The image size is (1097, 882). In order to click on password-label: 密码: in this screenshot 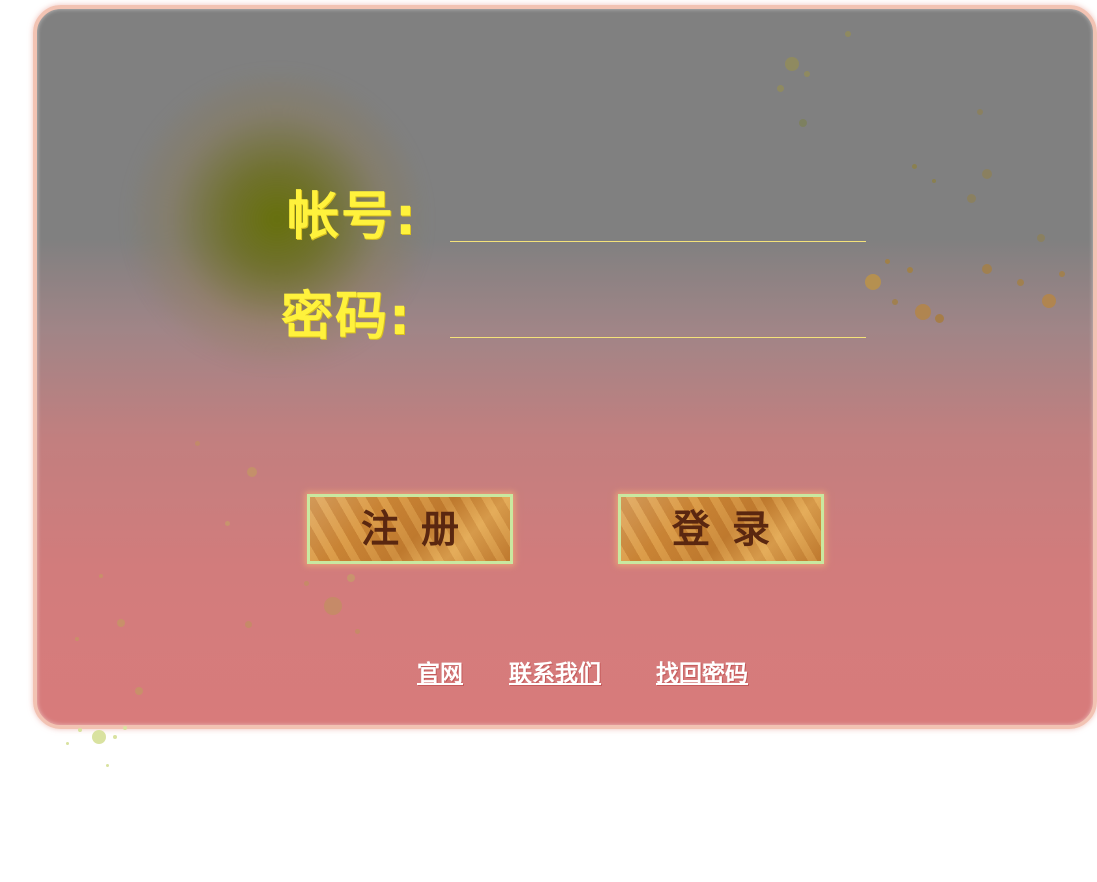, I will do `click(346, 317)`.